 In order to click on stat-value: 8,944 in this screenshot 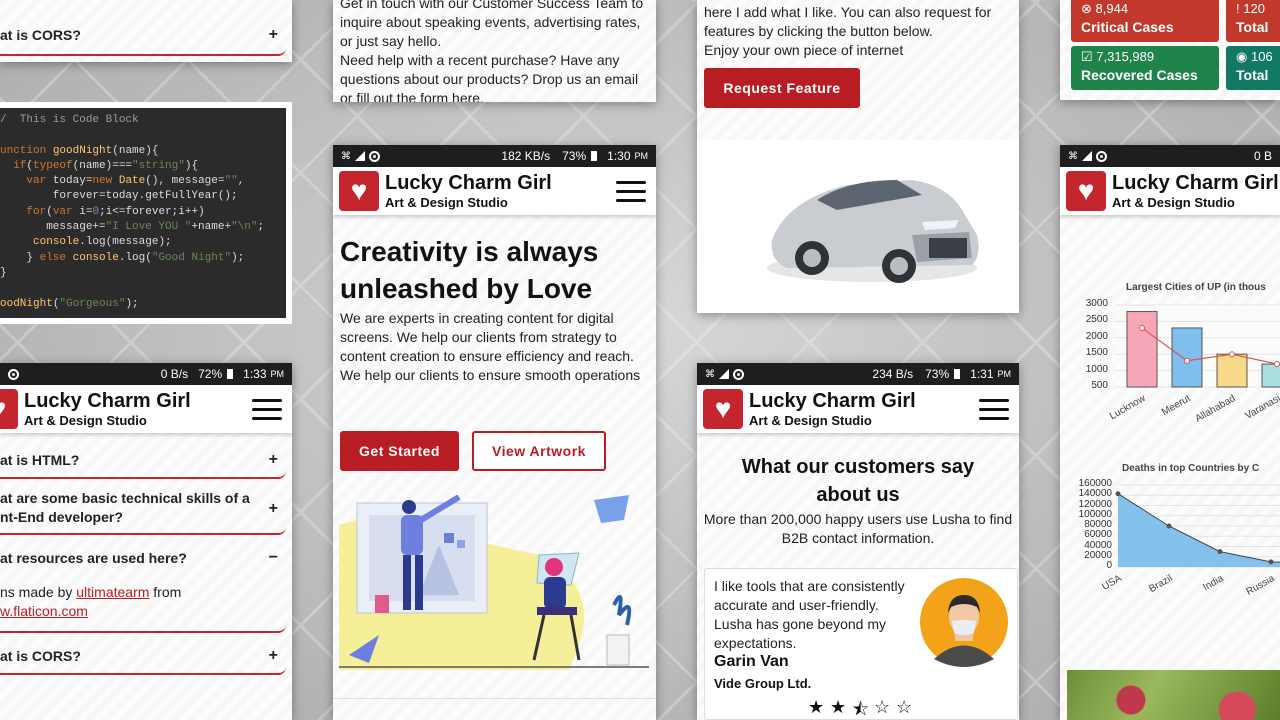, I will do `click(1112, 8)`.